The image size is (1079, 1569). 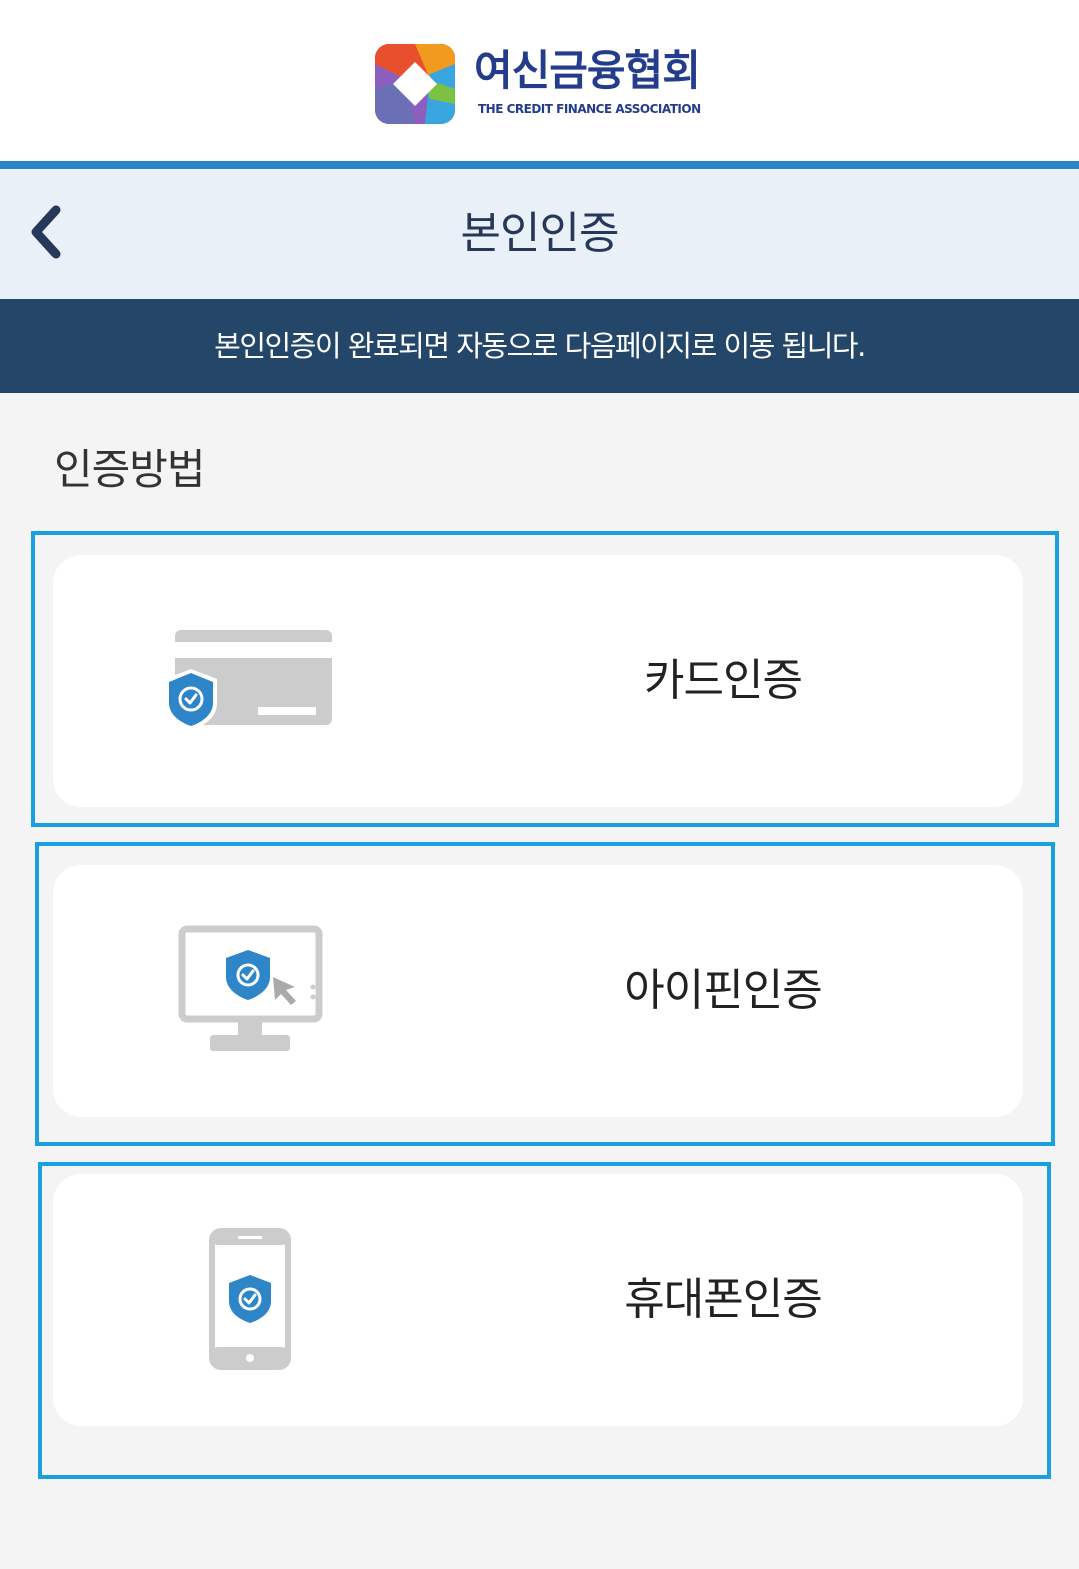 What do you see at coordinates (538, 1300) in the screenshot?
I see `phone-auth-button: 휴대폰인증` at bounding box center [538, 1300].